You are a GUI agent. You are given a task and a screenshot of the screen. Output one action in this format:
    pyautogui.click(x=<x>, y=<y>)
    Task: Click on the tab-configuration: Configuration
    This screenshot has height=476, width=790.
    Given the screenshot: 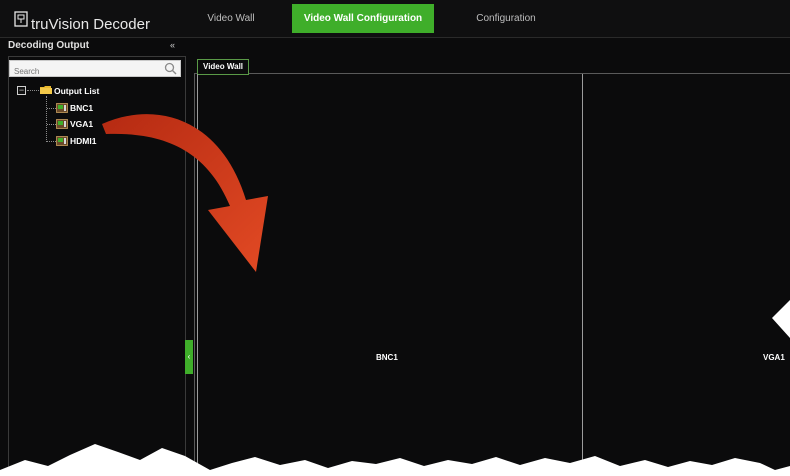 What is the action you would take?
    pyautogui.click(x=506, y=18)
    